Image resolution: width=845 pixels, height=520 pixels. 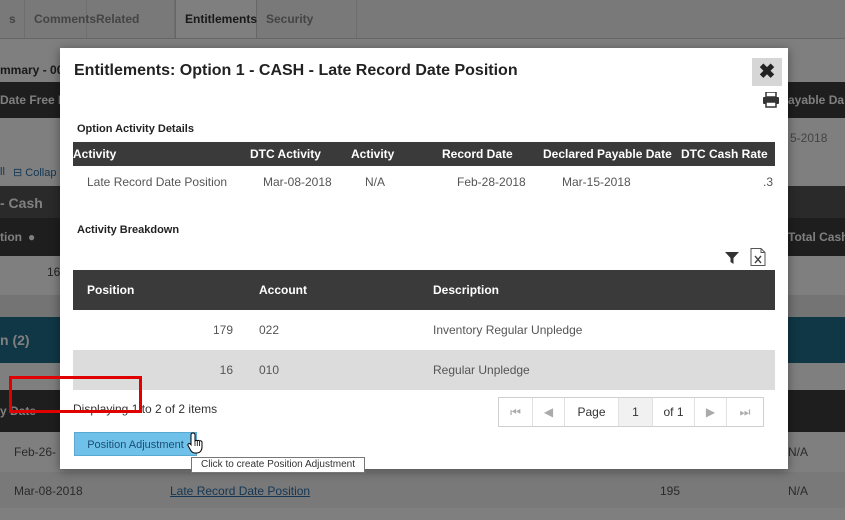 What do you see at coordinates (226, 370) in the screenshot?
I see `row-position: 16` at bounding box center [226, 370].